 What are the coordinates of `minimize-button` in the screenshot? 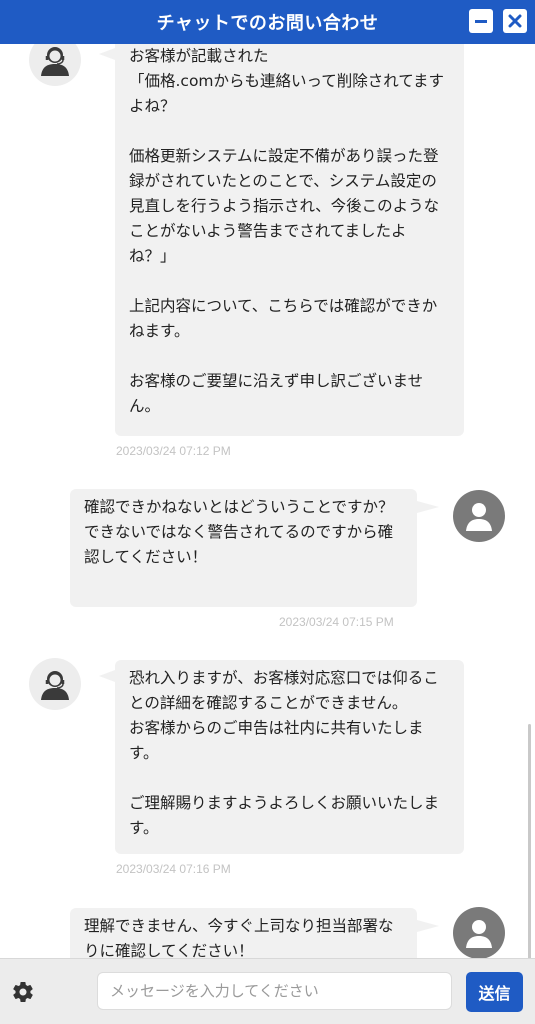 It's located at (481, 21).